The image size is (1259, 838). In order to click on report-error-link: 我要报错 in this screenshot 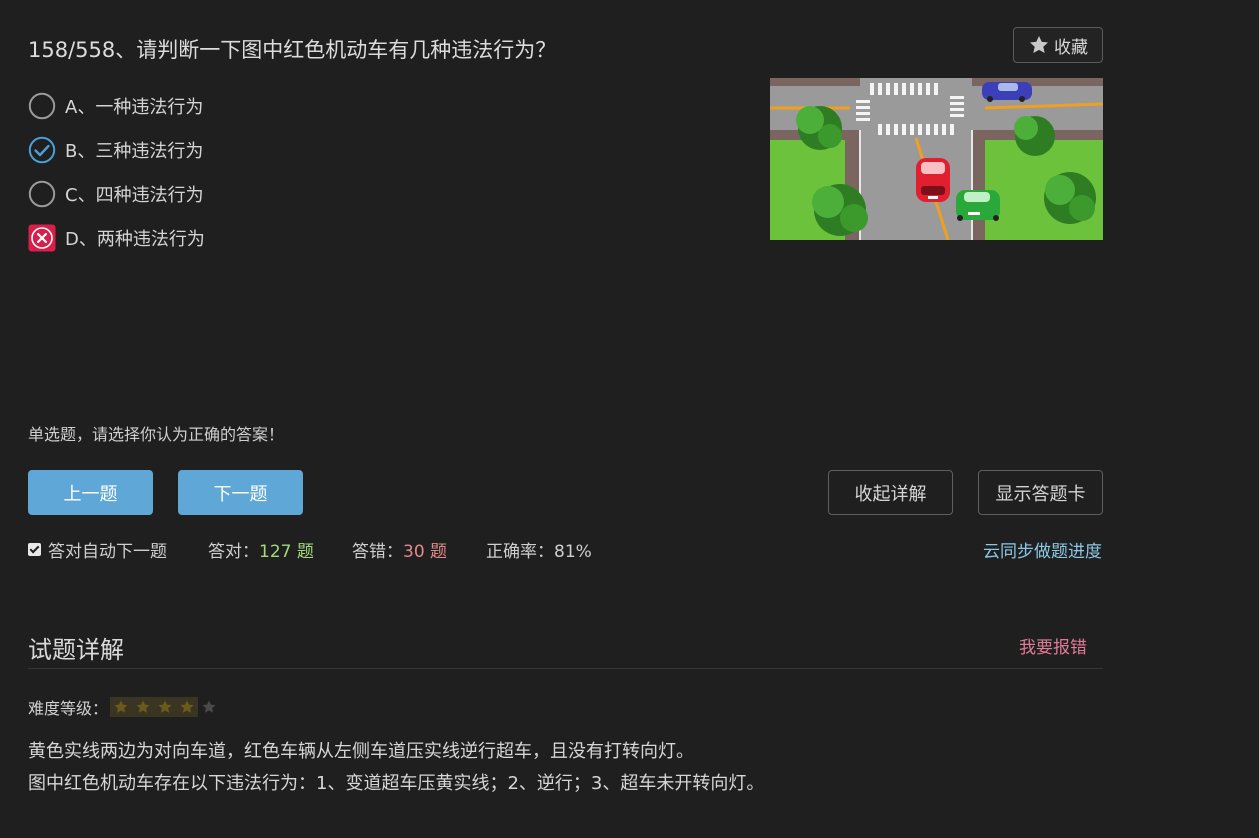, I will do `click(1053, 645)`.